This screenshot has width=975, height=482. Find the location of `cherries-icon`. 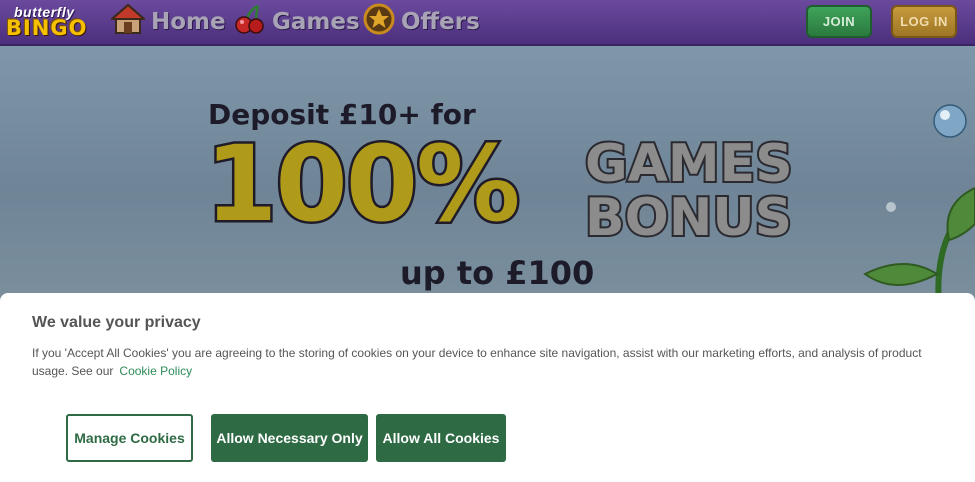

cherries-icon is located at coordinates (250, 22).